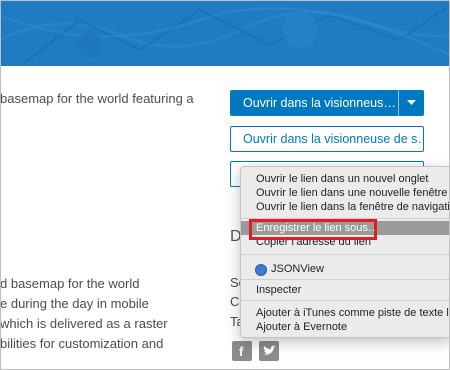 This screenshot has height=370, width=450. Describe the element at coordinates (97, 98) in the screenshot. I see `description-line: basemap for the world featuring a` at that location.